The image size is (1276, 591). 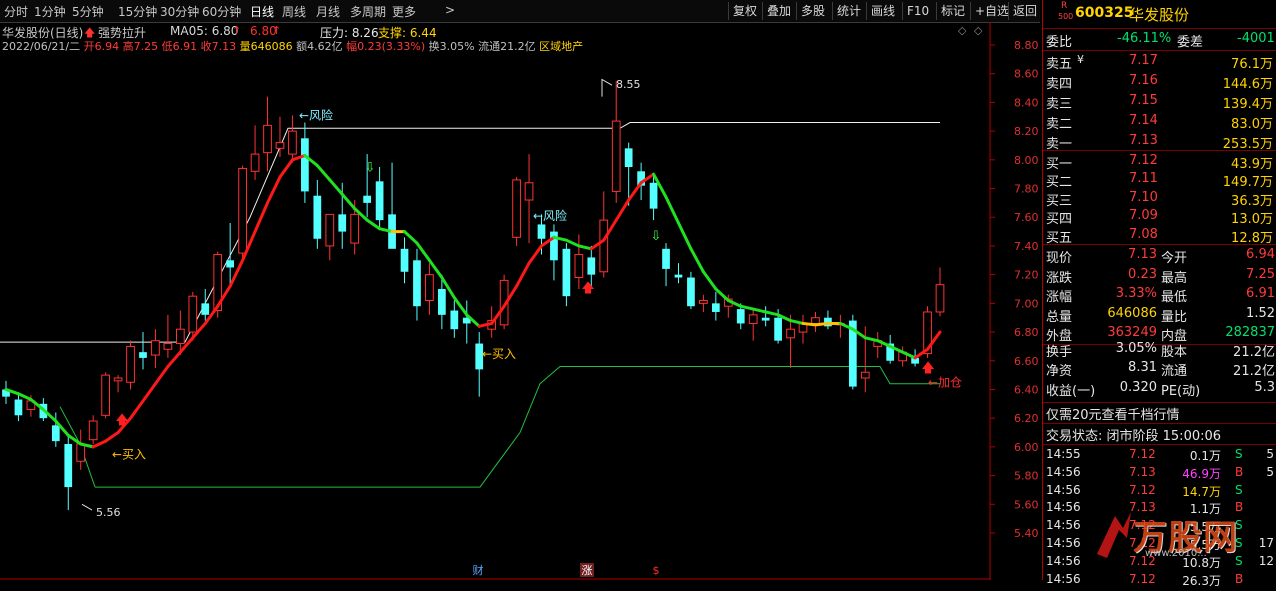 I want to click on tab-3: 15分钟, so click(x=137, y=11).